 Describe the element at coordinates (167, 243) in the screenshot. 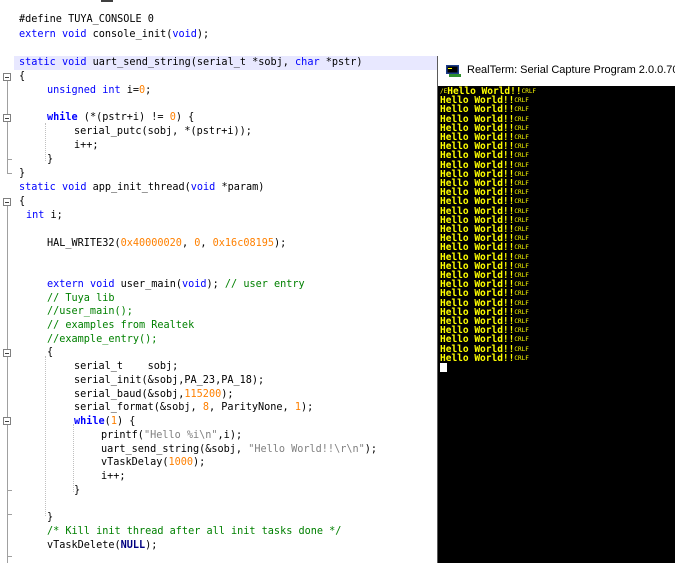

I see `code-line: HAL_WRITE32(0x40000020, 0, 0x16c08195);` at that location.